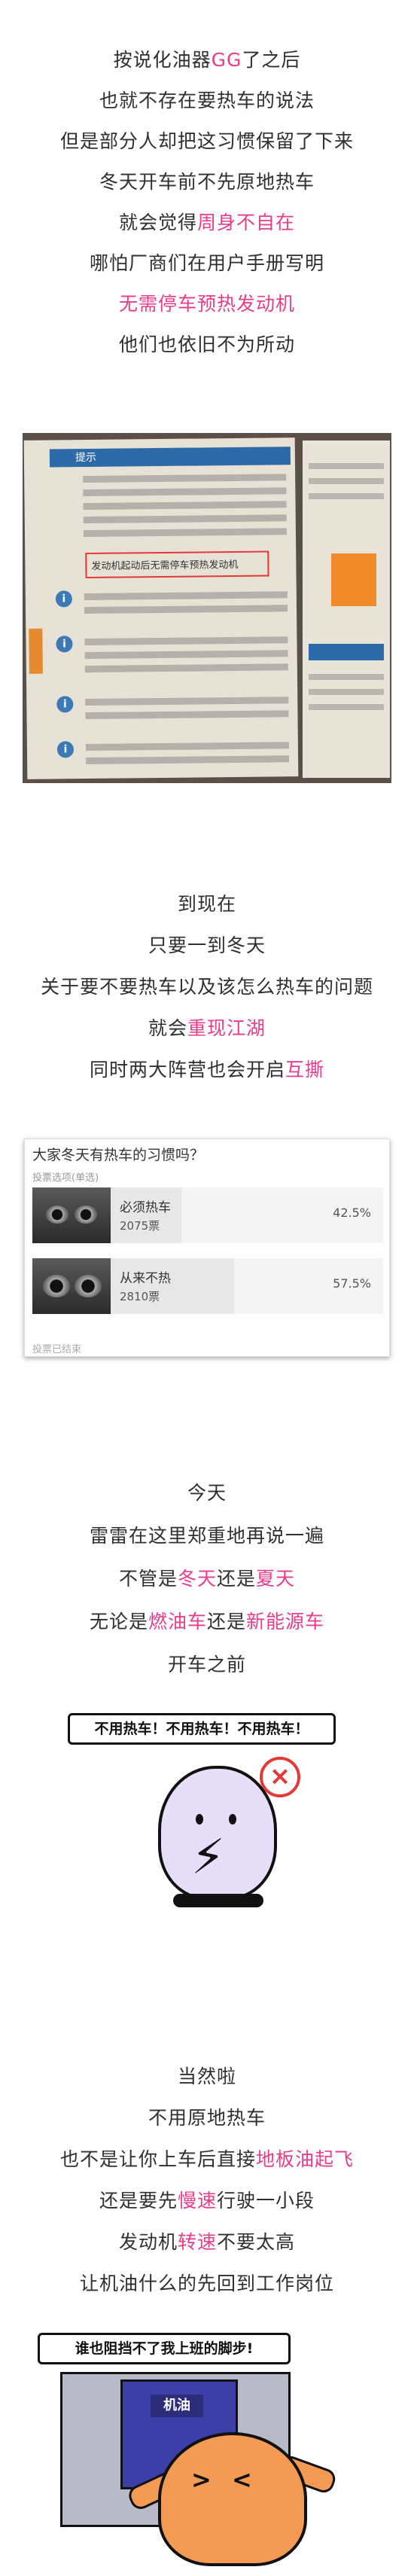 This screenshot has width=414, height=2576. What do you see at coordinates (280, 1777) in the screenshot?
I see `prohibited-icon: ×` at bounding box center [280, 1777].